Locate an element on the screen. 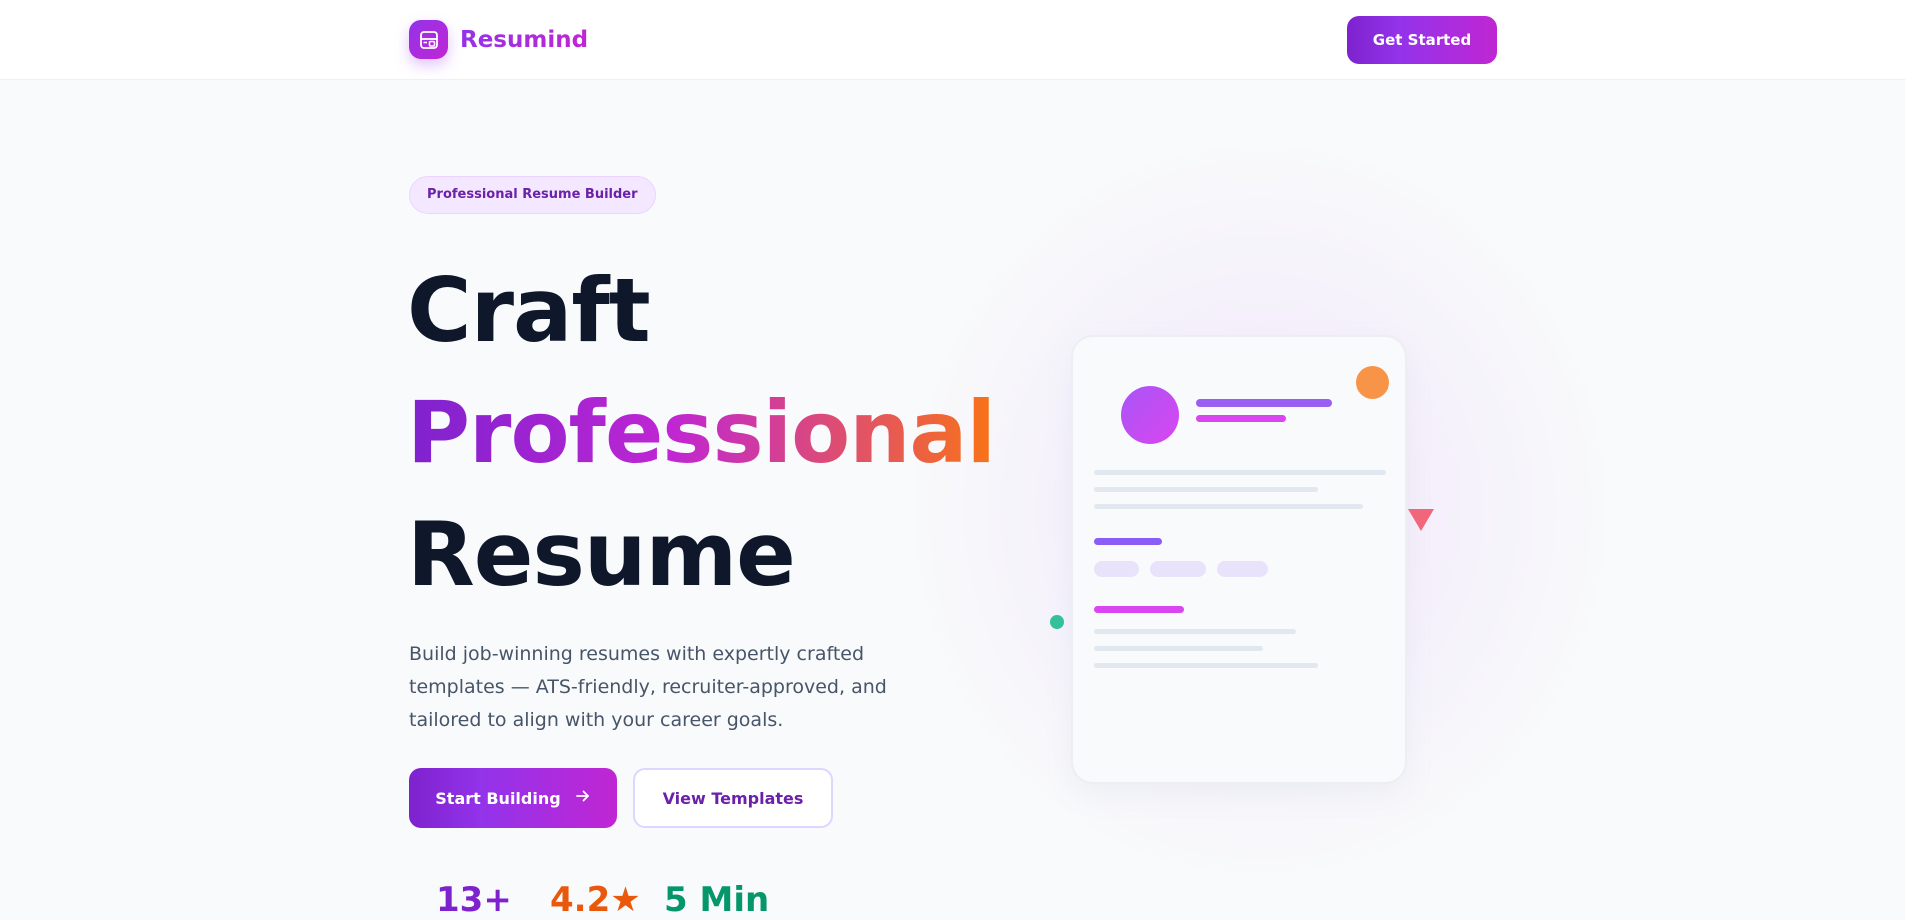  layout-template-icon is located at coordinates (428, 39).